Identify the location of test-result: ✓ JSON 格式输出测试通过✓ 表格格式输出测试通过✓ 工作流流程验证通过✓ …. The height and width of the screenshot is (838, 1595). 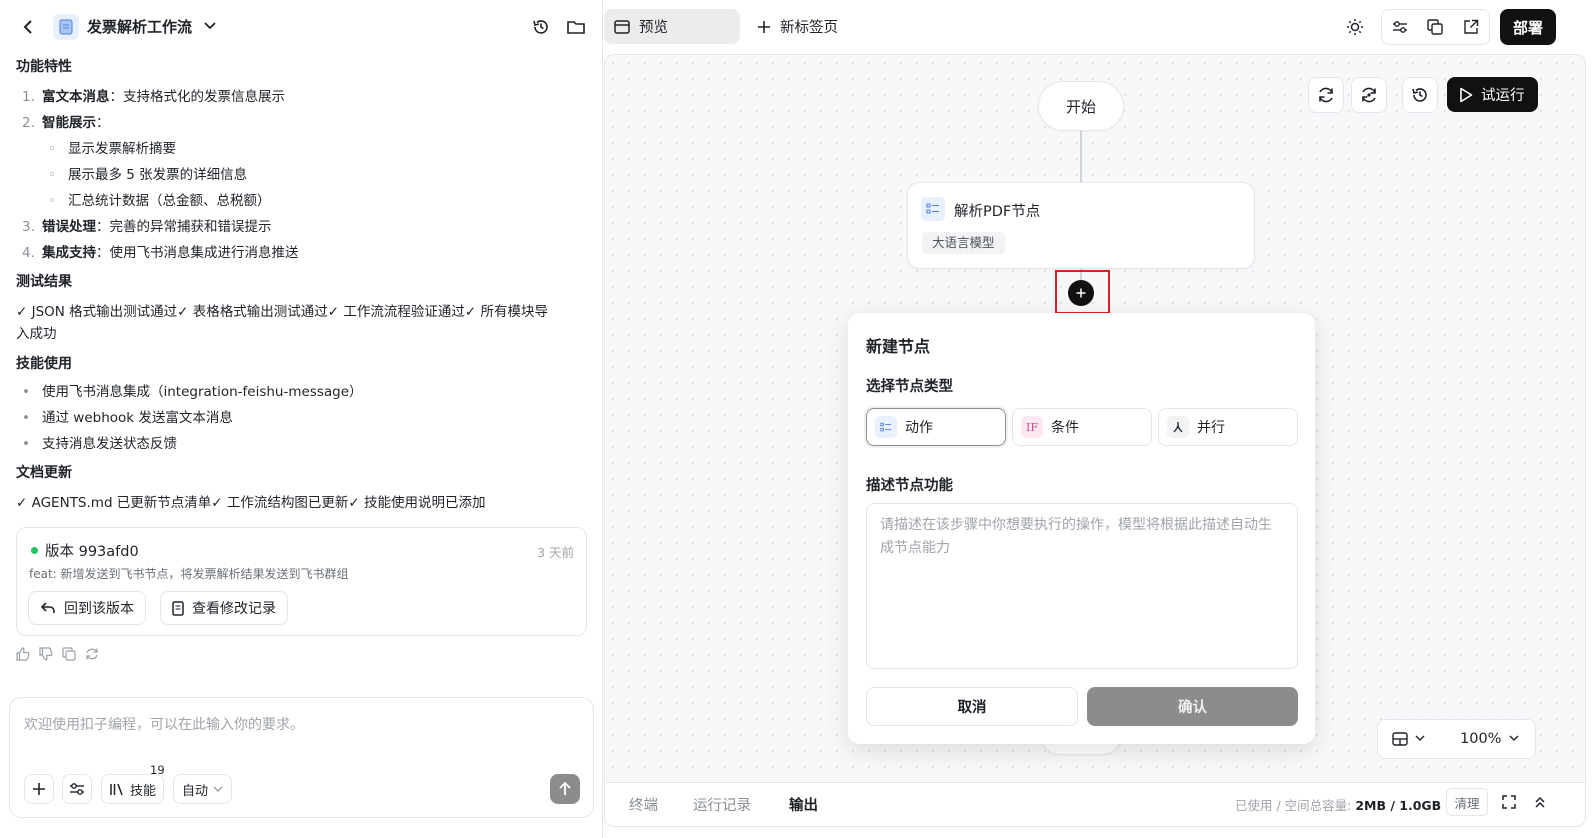
(282, 312).